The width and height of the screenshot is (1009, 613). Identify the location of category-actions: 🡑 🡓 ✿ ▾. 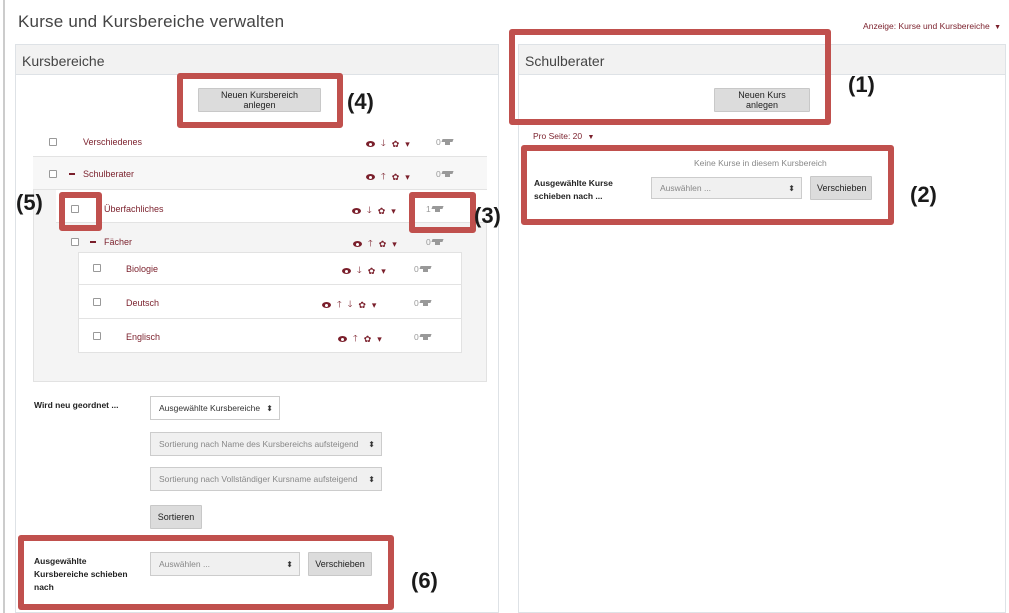
(349, 305).